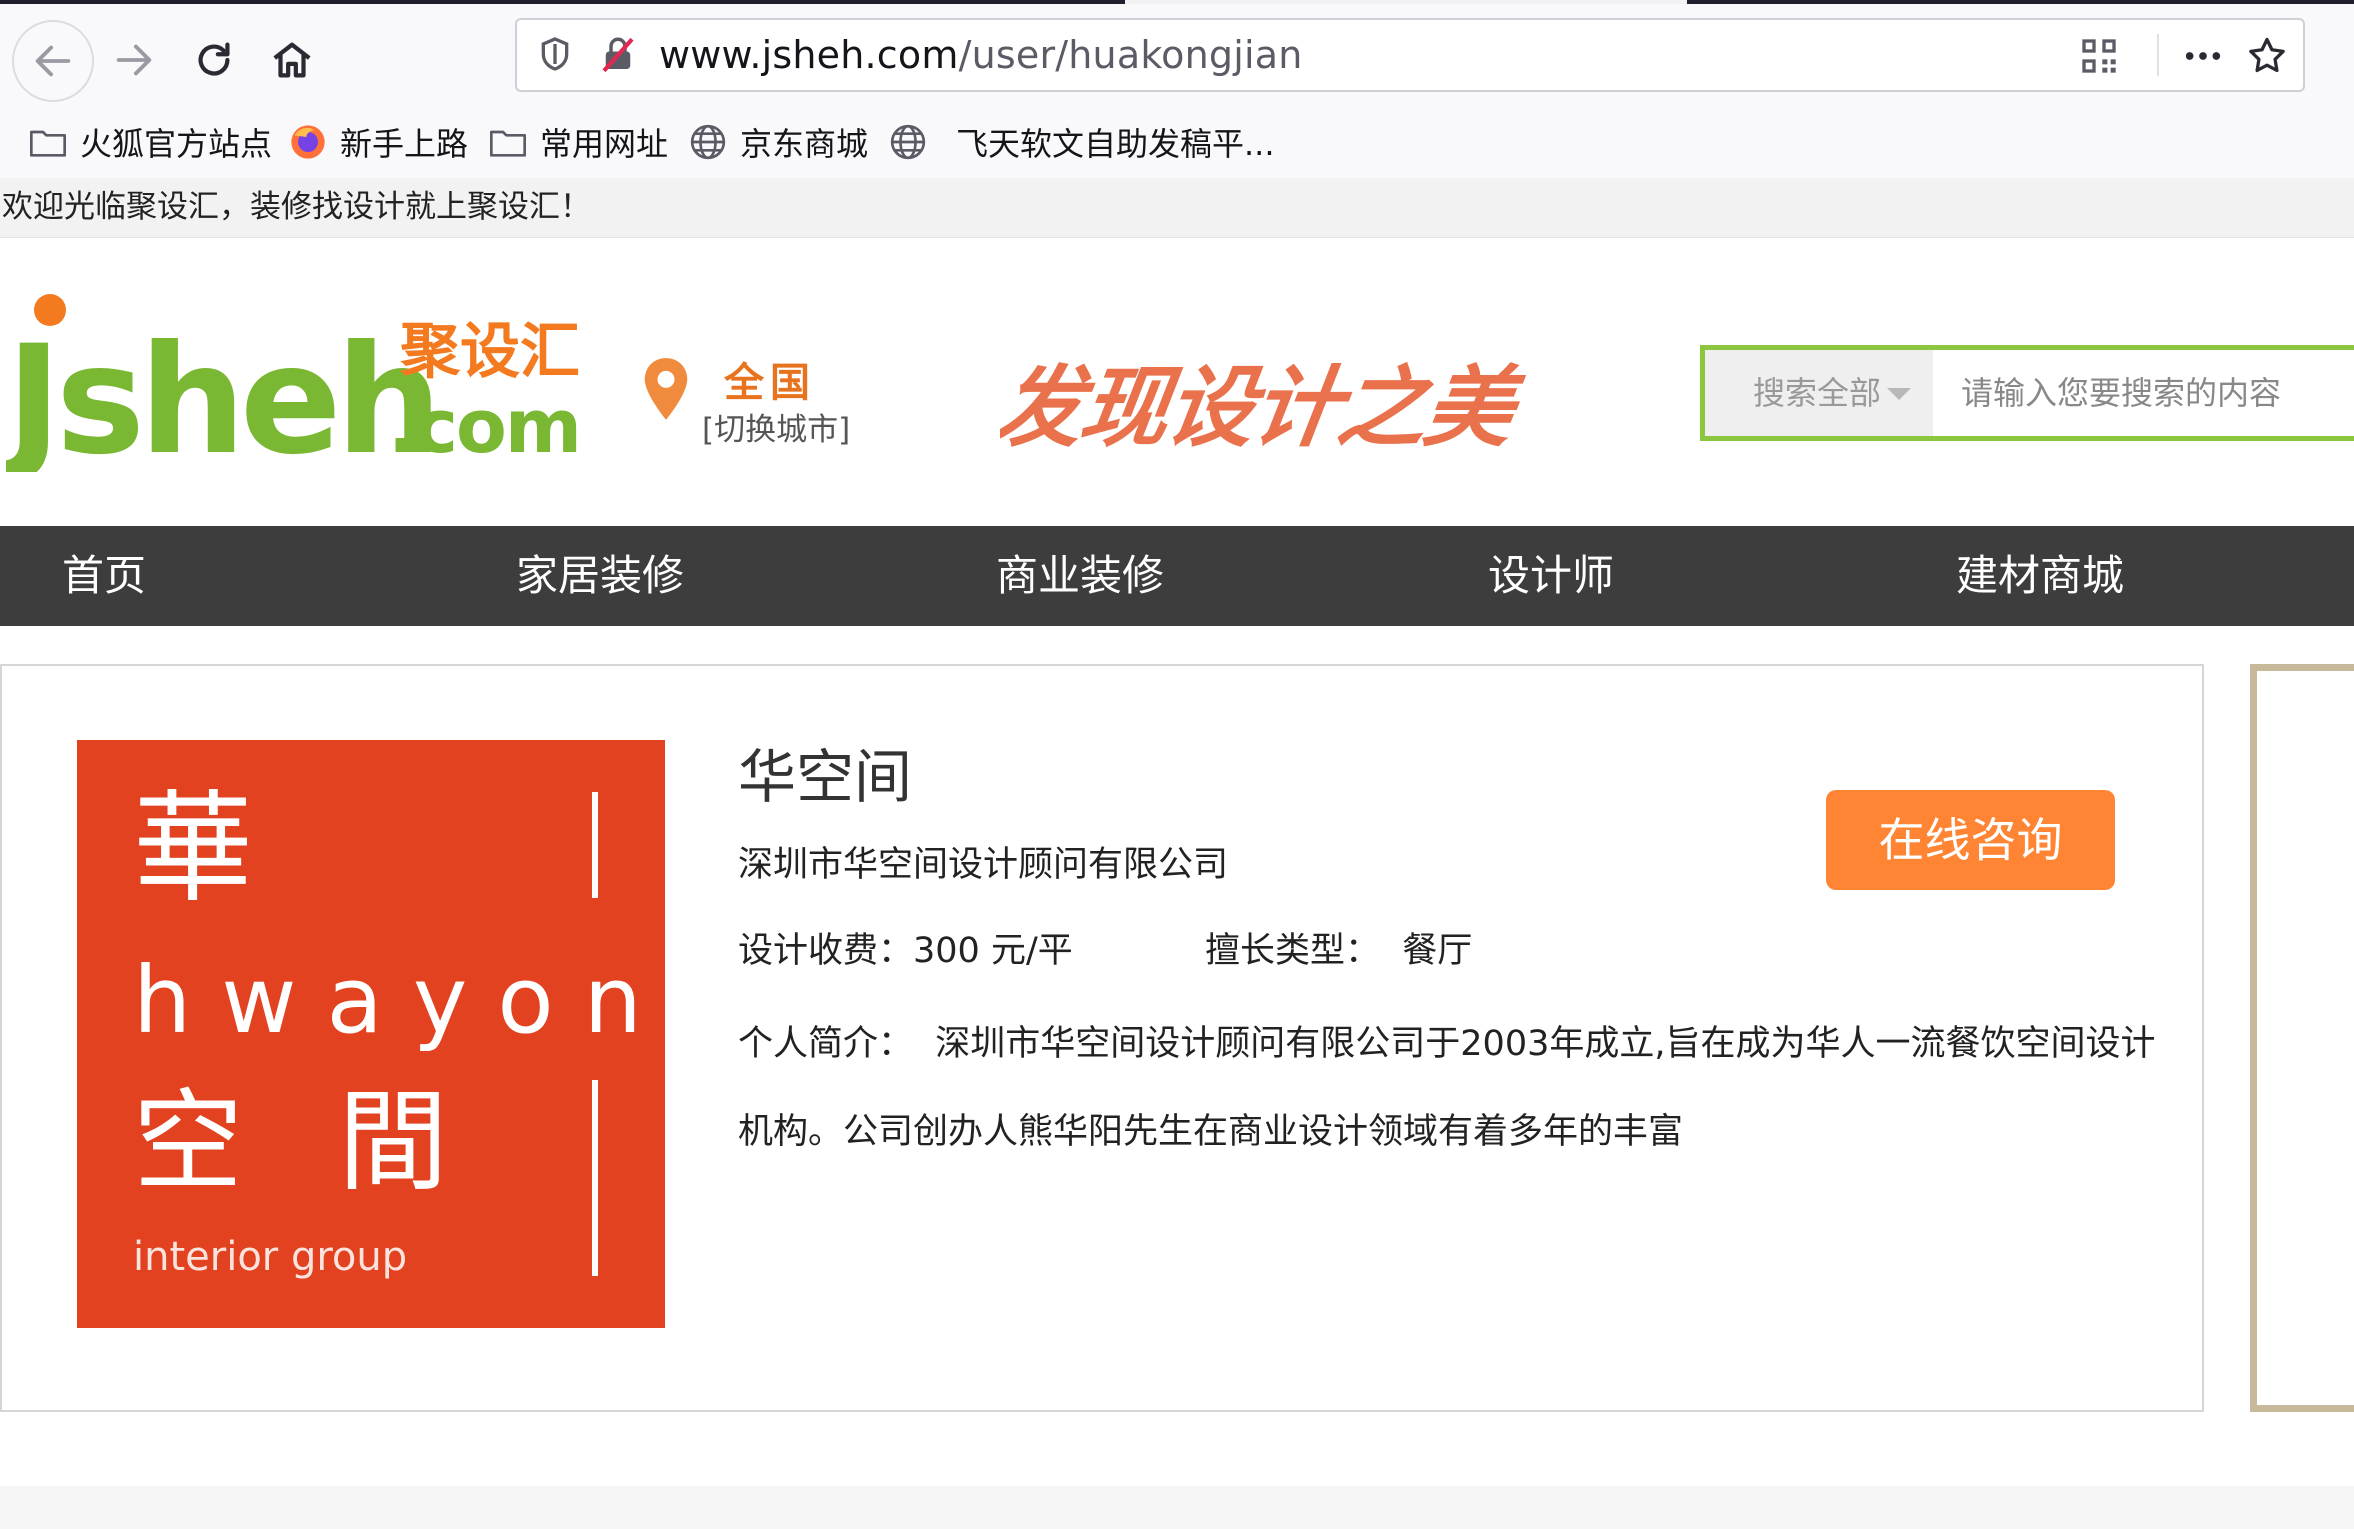 Image resolution: width=2354 pixels, height=1529 pixels. I want to click on switch-city-link: [切换城市], so click(776, 426).